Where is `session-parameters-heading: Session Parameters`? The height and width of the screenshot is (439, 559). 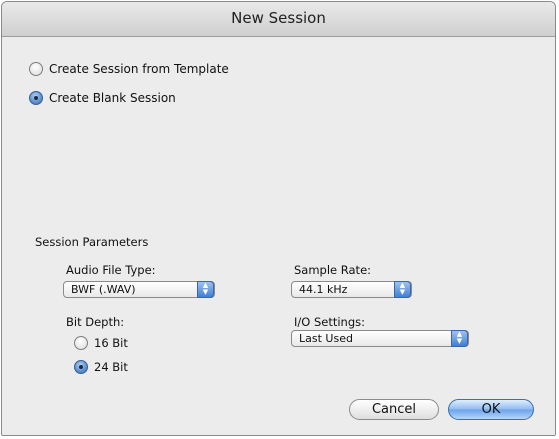
session-parameters-heading: Session Parameters is located at coordinates (92, 242).